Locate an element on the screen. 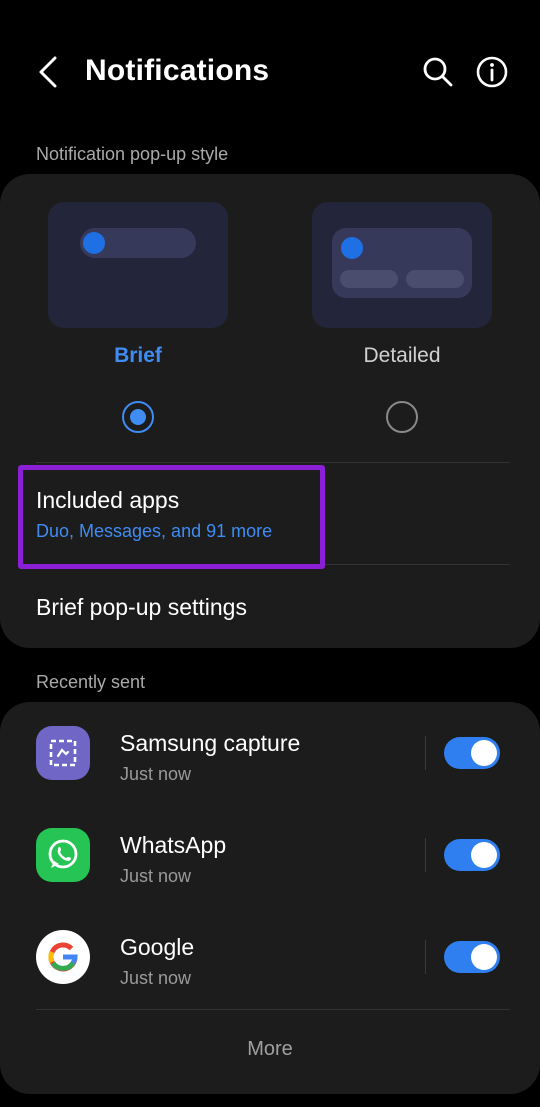 The image size is (540, 1107). brief-popup-settings-row: Brief pop-up settings is located at coordinates (270, 607).